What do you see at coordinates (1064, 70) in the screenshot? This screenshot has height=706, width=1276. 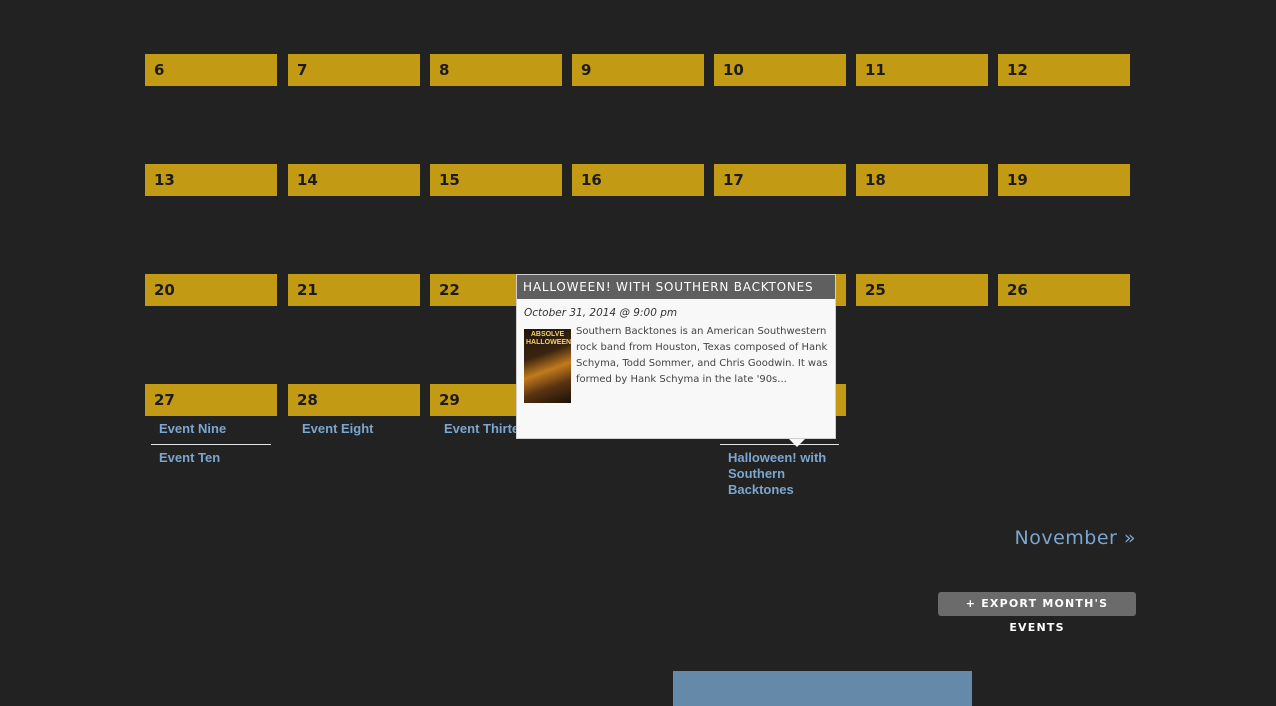 I see `day-header-12: 12` at bounding box center [1064, 70].